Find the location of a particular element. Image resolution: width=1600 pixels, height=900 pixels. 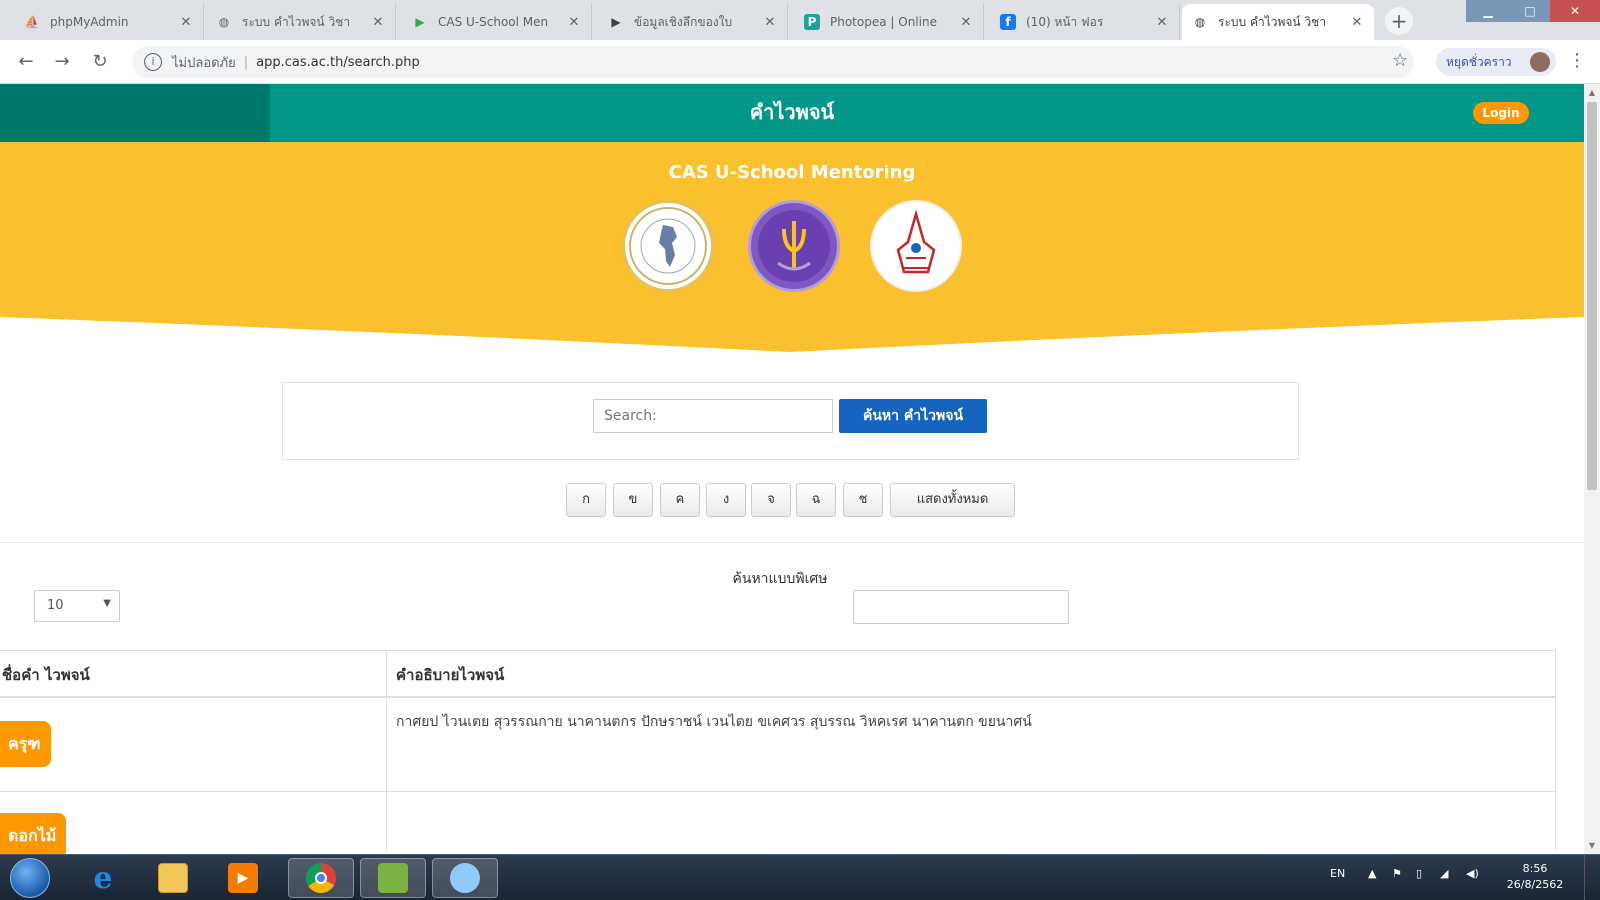

ie-icon: e is located at coordinates (103, 878).